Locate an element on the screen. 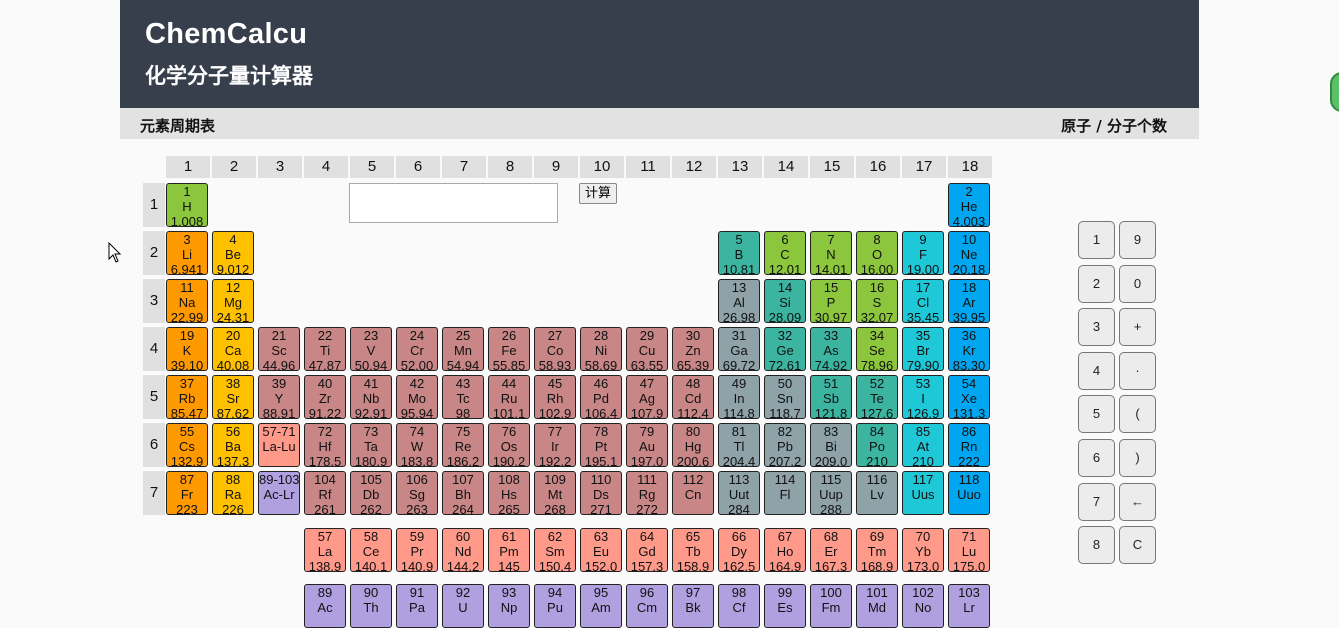  element-cs: 55 Cs 132.9 is located at coordinates (187, 445).